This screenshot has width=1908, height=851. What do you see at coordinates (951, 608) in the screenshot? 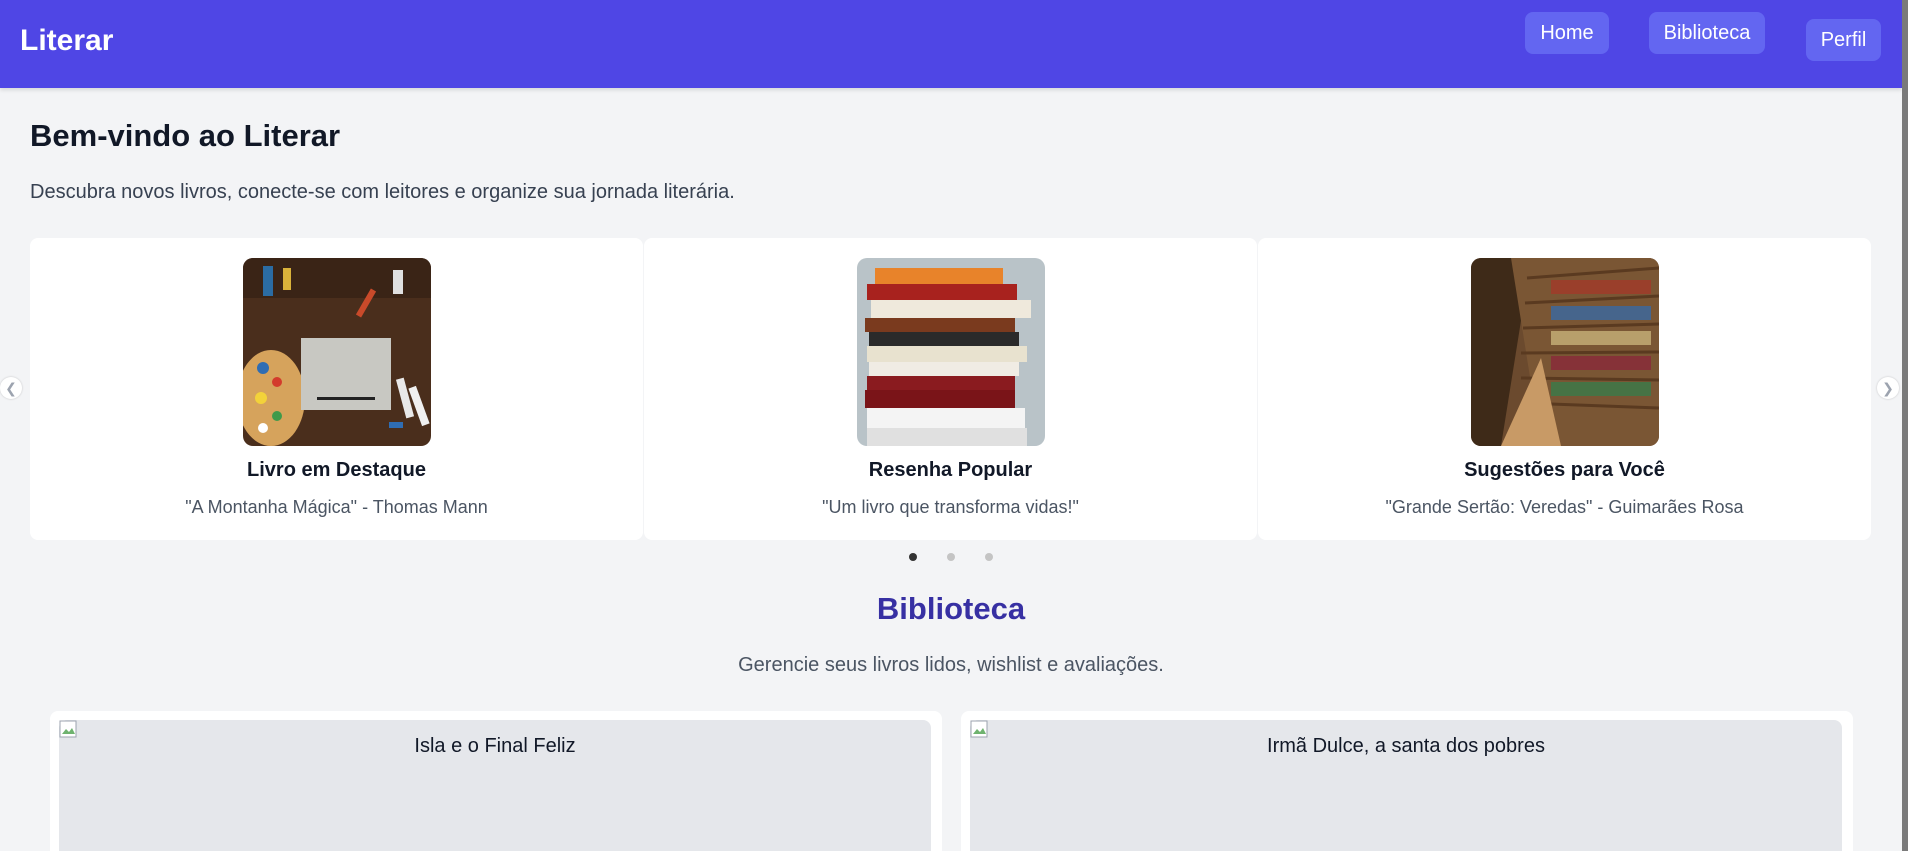
I see `biblioteca-title: Biblioteca` at bounding box center [951, 608].